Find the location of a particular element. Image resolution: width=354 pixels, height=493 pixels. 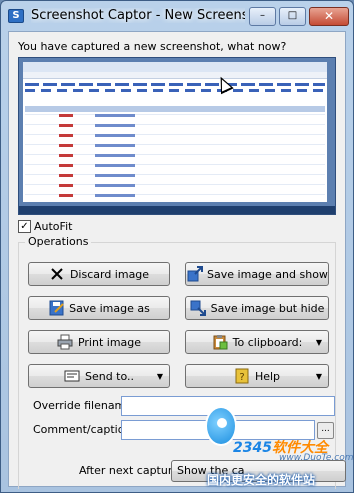

print-image-button: Print image is located at coordinates (99, 342).